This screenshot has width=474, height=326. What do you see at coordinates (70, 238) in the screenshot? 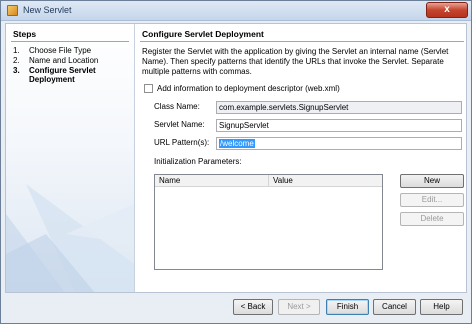
I see `decorative-graphic` at bounding box center [70, 238].